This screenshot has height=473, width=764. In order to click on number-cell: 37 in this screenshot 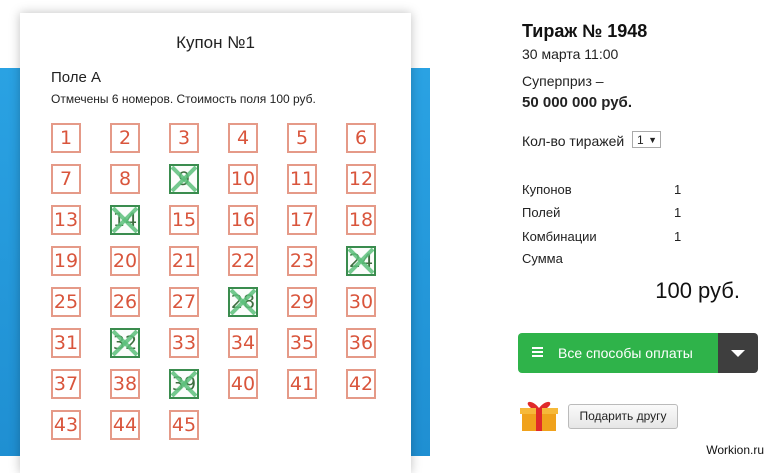, I will do `click(66, 384)`.